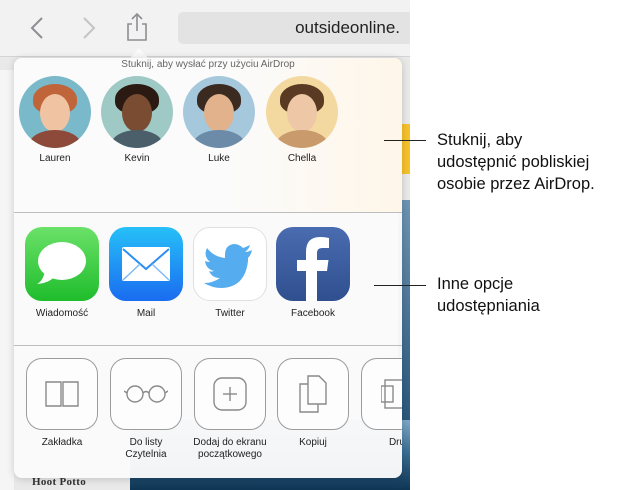 Image resolution: width=627 pixels, height=490 pixels. What do you see at coordinates (294, 28) in the screenshot?
I see `address-bar: outsideonline.` at bounding box center [294, 28].